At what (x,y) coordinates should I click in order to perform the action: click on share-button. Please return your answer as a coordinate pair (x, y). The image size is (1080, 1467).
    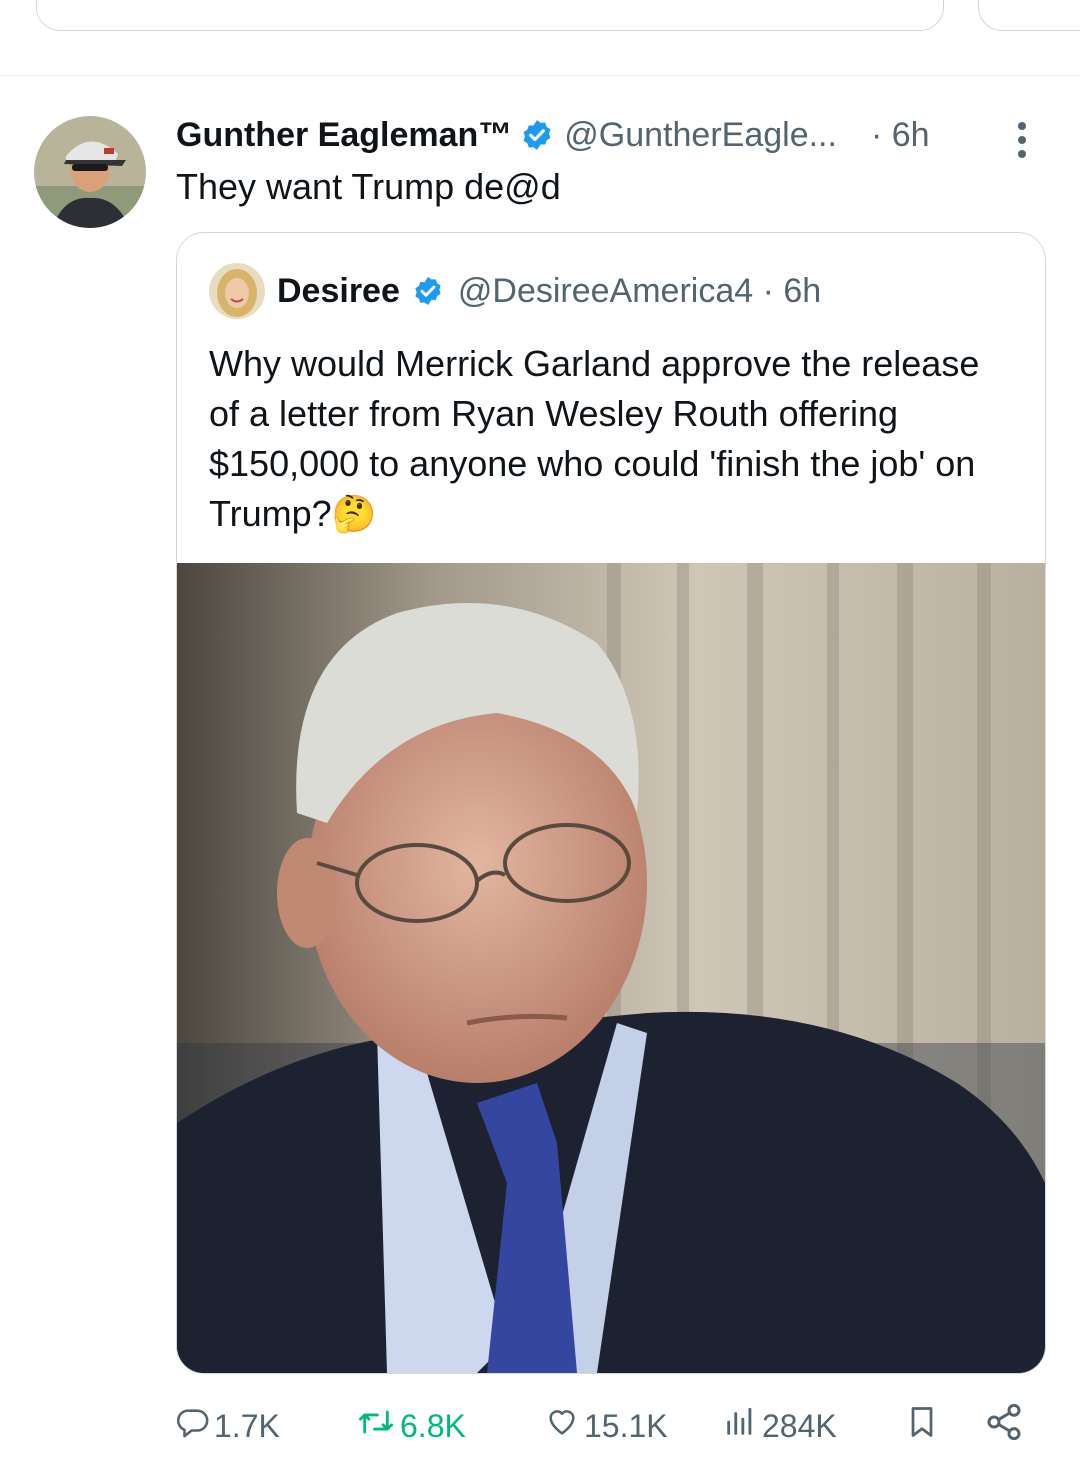
    Looking at the image, I should click on (1006, 1426).